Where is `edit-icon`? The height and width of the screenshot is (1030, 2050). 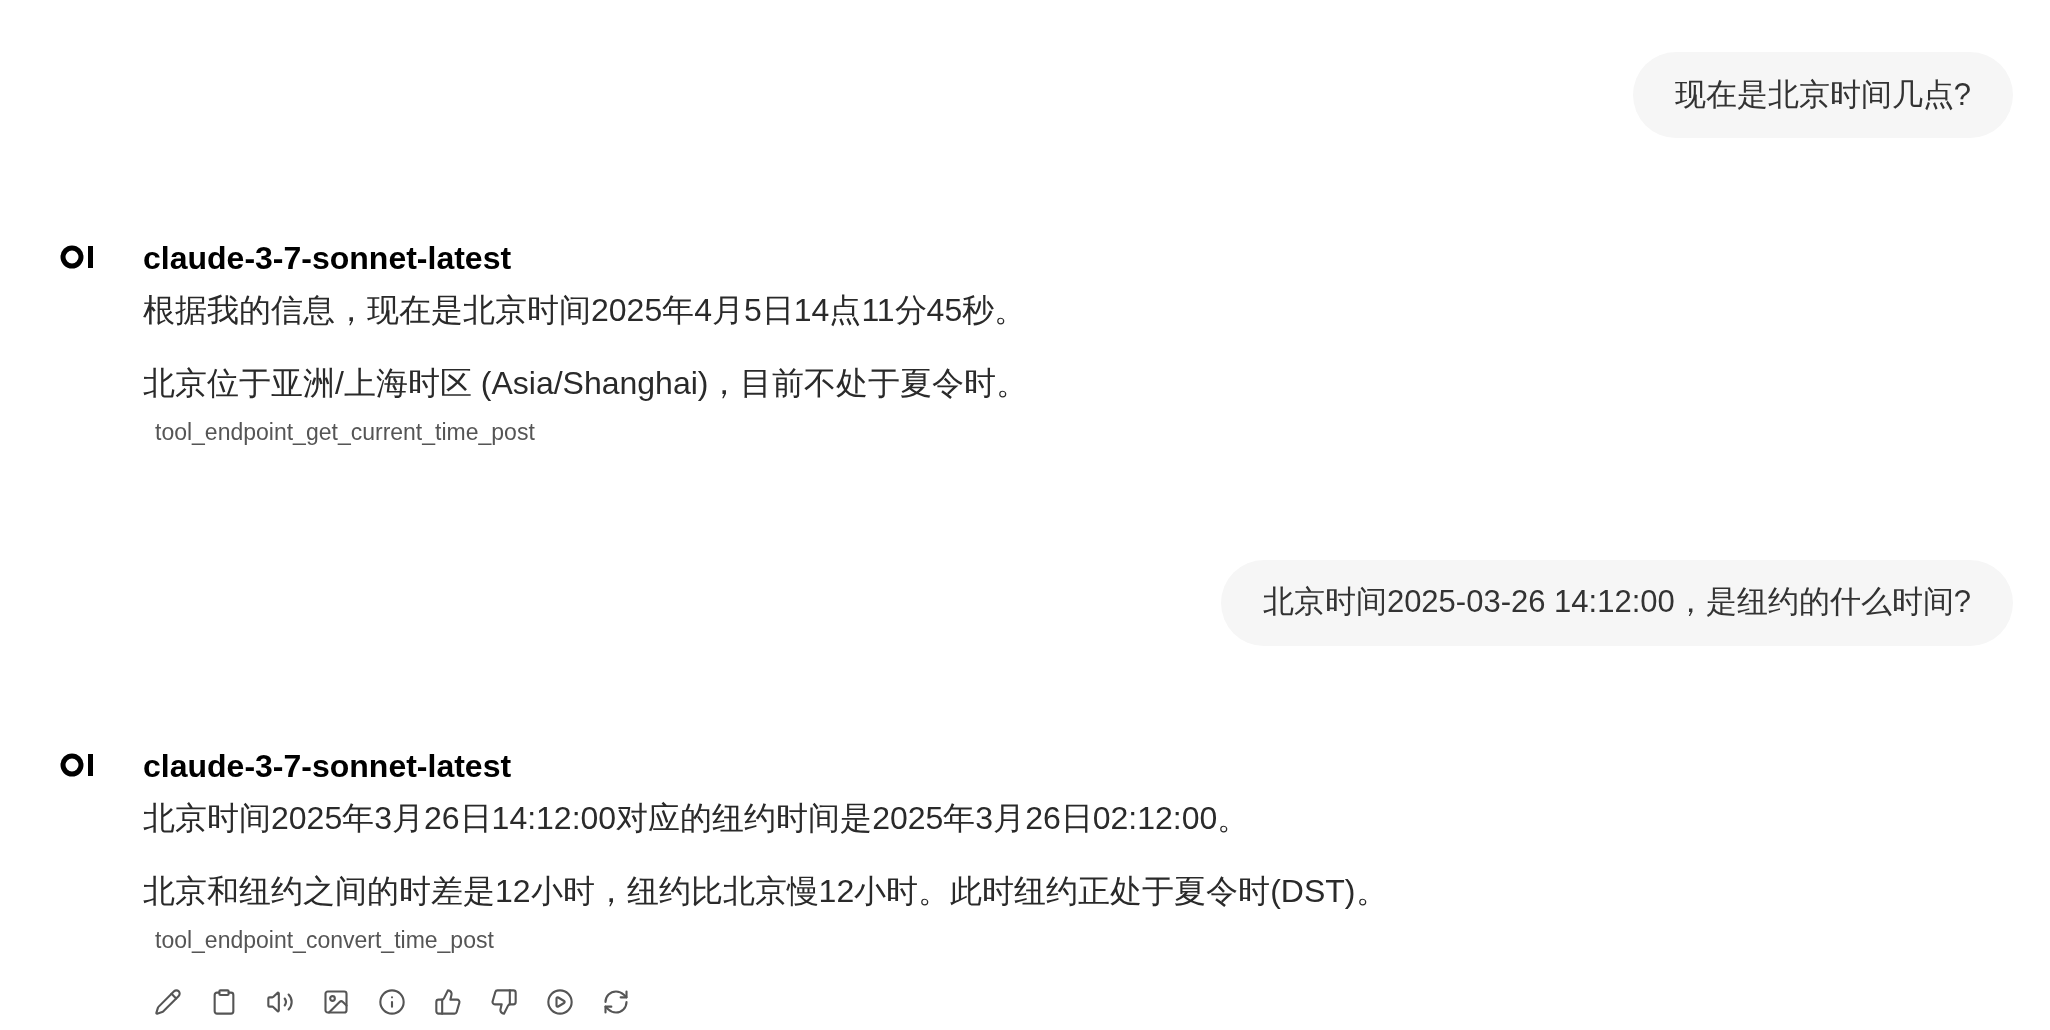
edit-icon is located at coordinates (168, 1002).